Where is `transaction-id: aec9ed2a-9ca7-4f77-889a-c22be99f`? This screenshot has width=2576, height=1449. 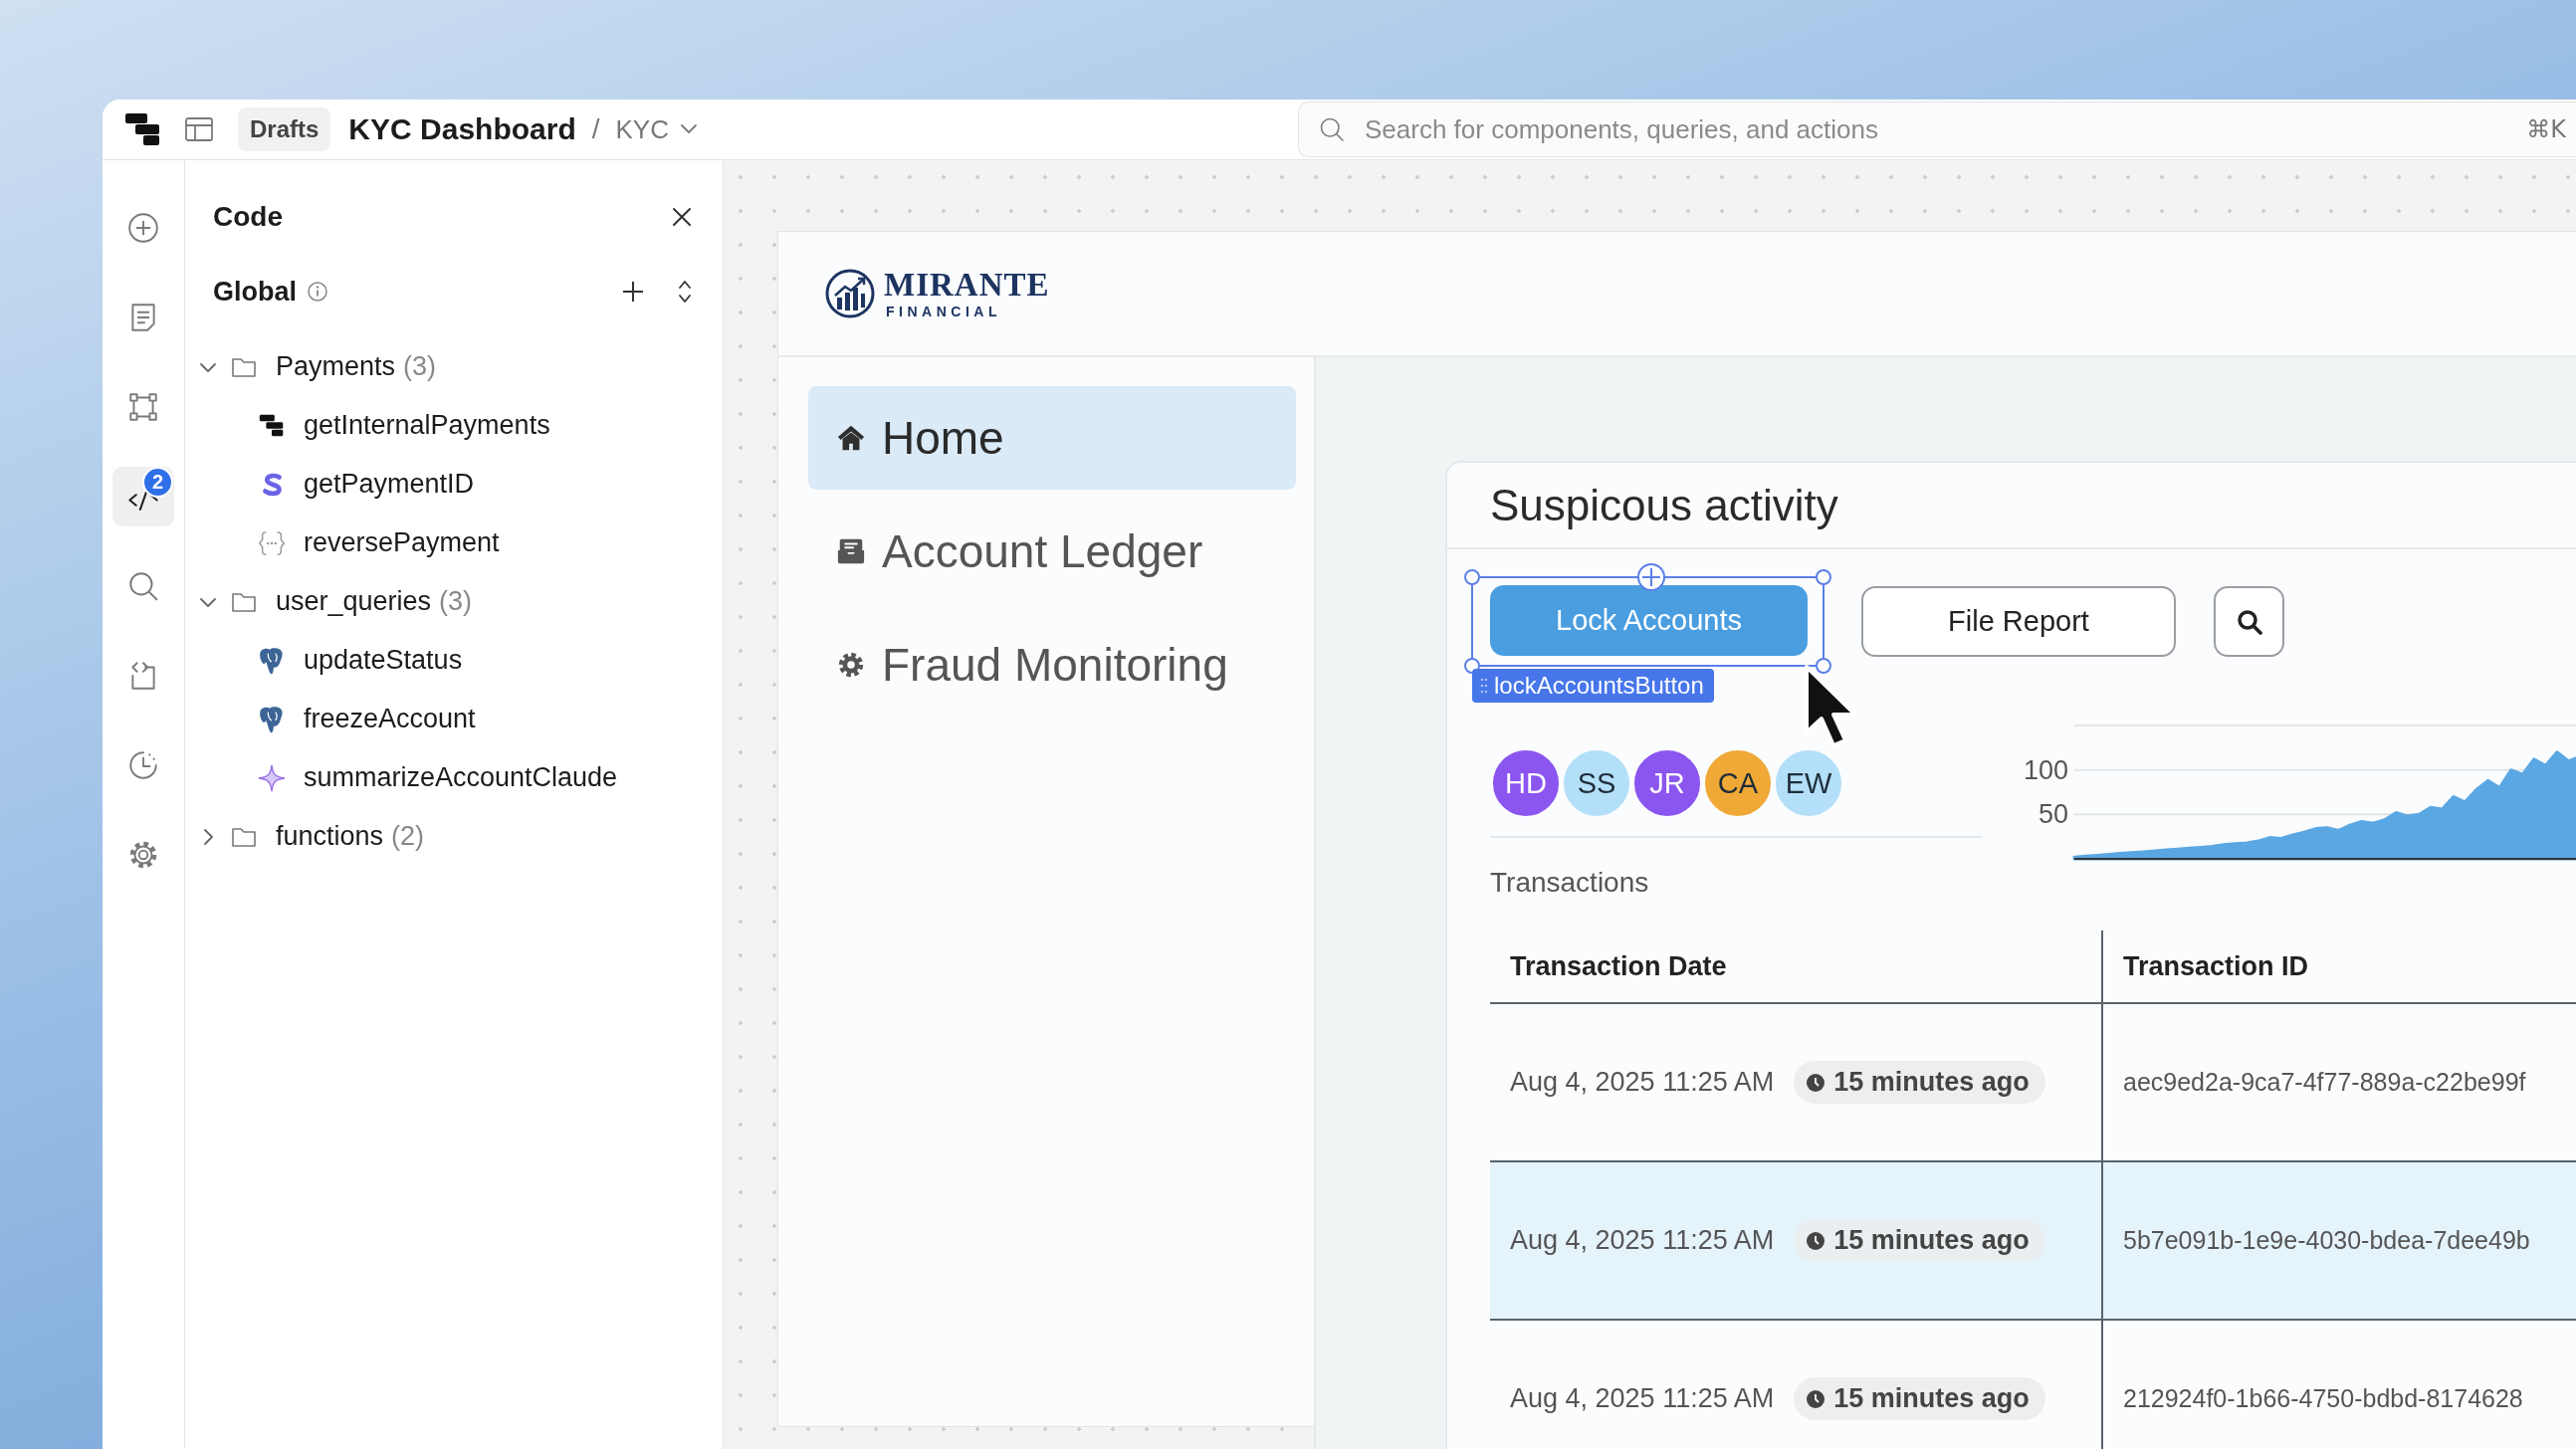
transaction-id: aec9ed2a-9ca7-4f77-889a-c22be99f is located at coordinates (2324, 1082).